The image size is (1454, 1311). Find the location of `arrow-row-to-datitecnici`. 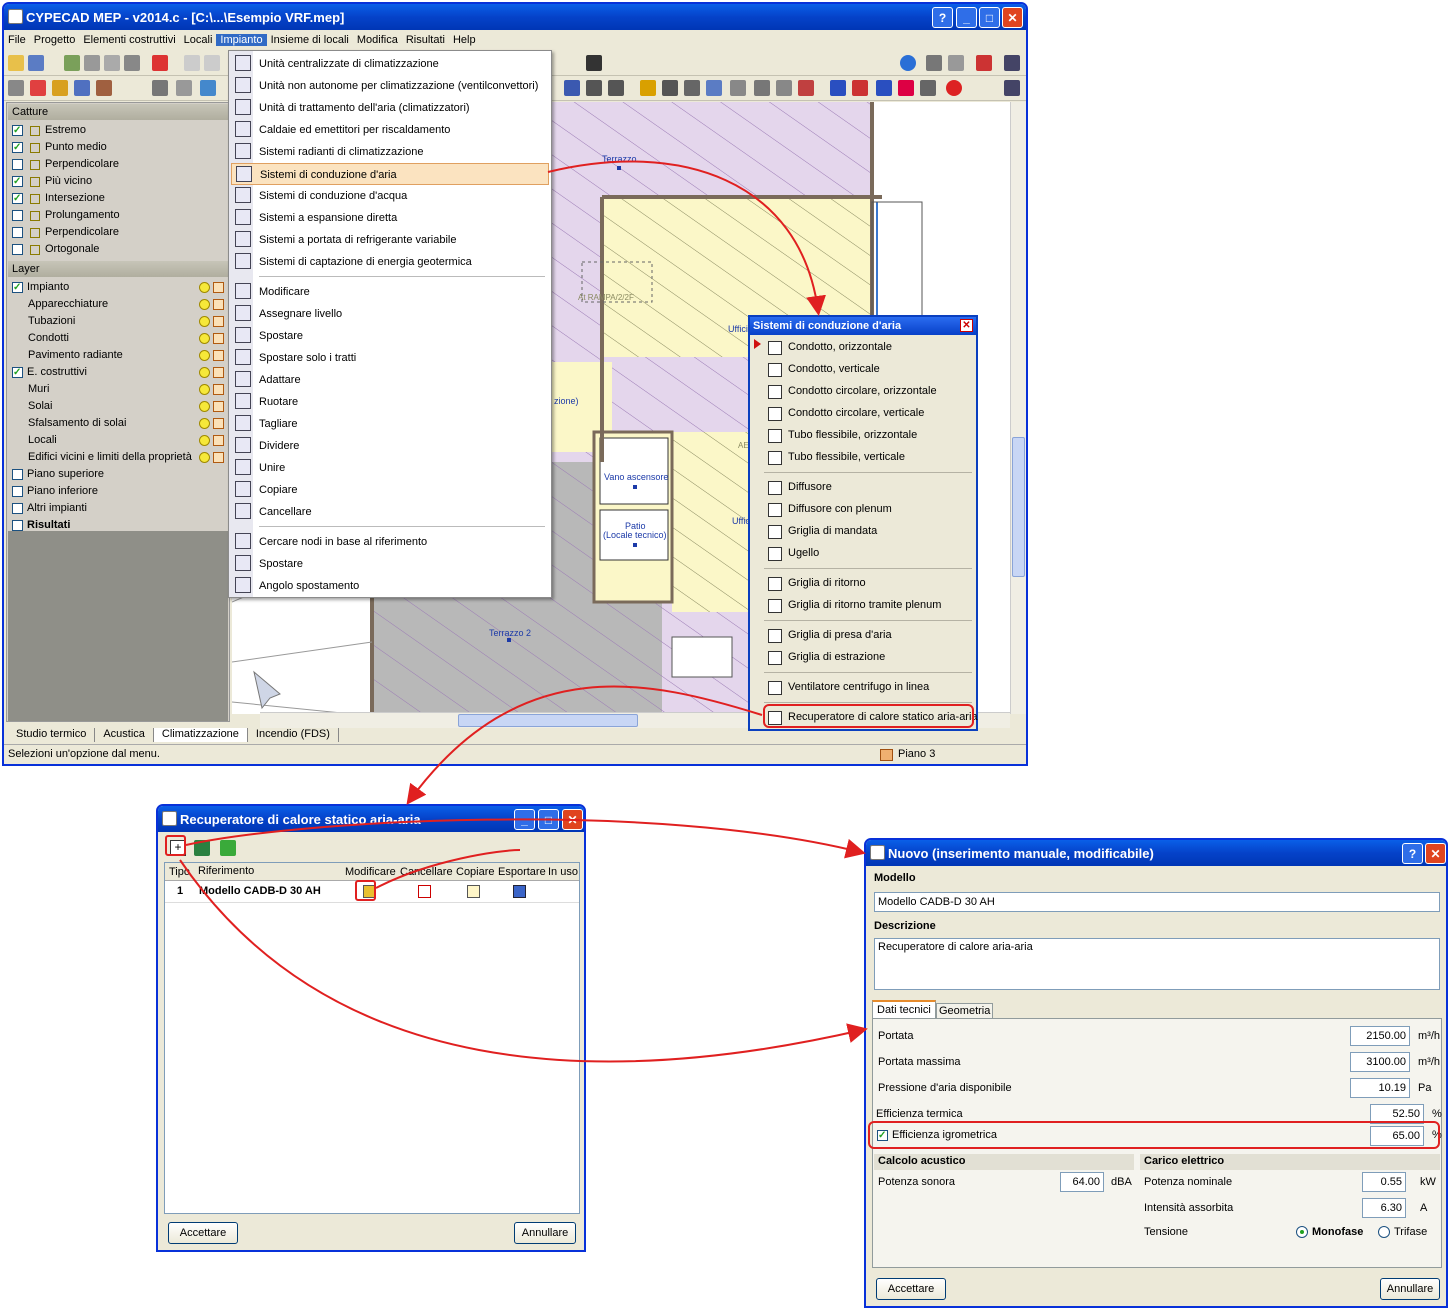

arrow-row-to-datitecnici is located at coordinates (523, 961).